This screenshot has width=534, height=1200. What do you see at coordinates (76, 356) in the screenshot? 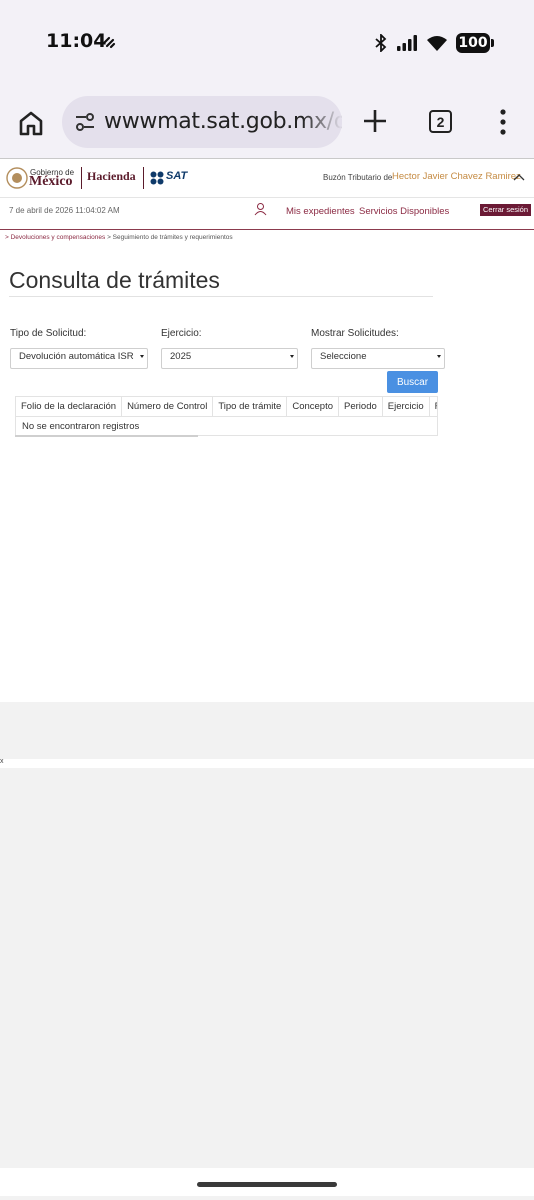
I see `tipo-solicitud-value: Devolución automática ISR` at bounding box center [76, 356].